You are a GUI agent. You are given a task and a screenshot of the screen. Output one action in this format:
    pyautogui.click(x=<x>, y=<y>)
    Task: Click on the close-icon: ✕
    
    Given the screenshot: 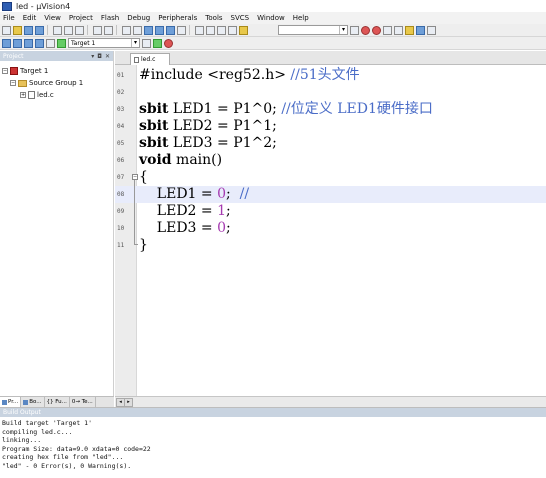 What is the action you would take?
    pyautogui.click(x=107, y=56)
    